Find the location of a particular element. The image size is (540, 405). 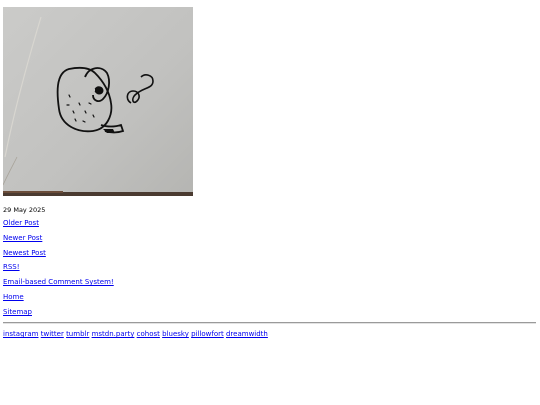

newest-post-link: Newest Post is located at coordinates (24, 253).